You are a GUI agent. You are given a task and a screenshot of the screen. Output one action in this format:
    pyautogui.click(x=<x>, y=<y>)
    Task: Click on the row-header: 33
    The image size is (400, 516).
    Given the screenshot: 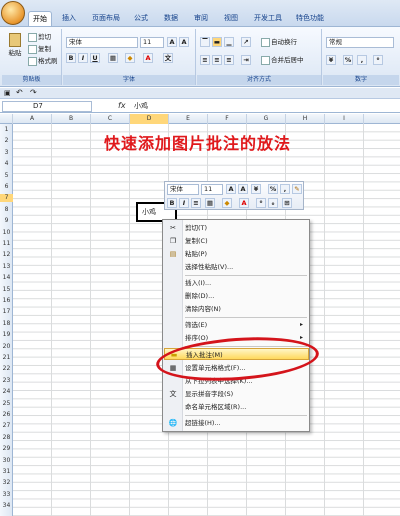 What is the action you would take?
    pyautogui.click(x=6, y=495)
    